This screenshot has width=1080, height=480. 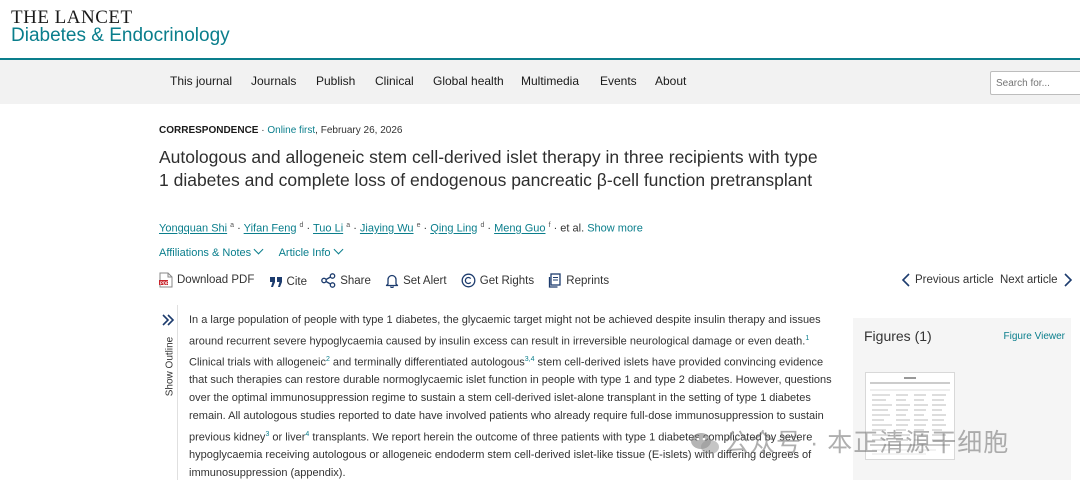 I want to click on quote-icon, so click(x=275, y=282).